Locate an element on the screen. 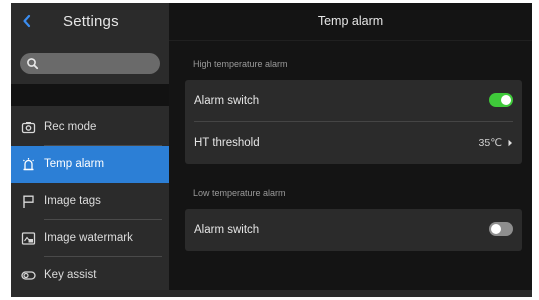 This screenshot has height=300, width=539. search-icon is located at coordinates (33, 64).